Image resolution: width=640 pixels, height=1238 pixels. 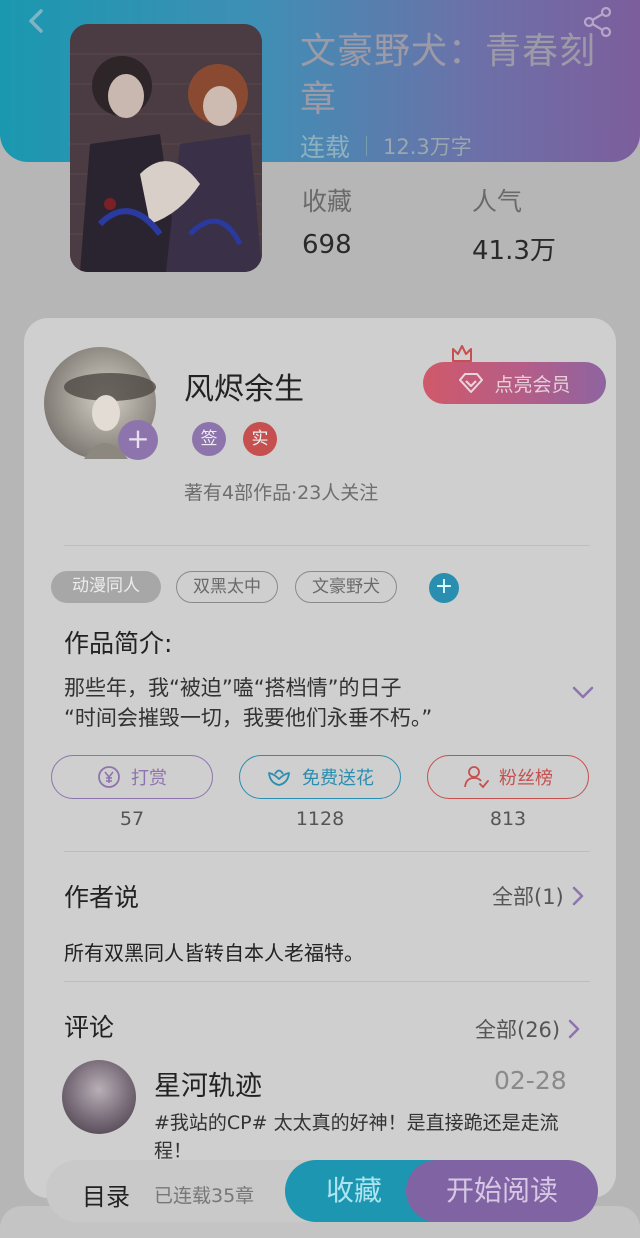 What do you see at coordinates (138, 440) in the screenshot?
I see `follow-author-button: +` at bounding box center [138, 440].